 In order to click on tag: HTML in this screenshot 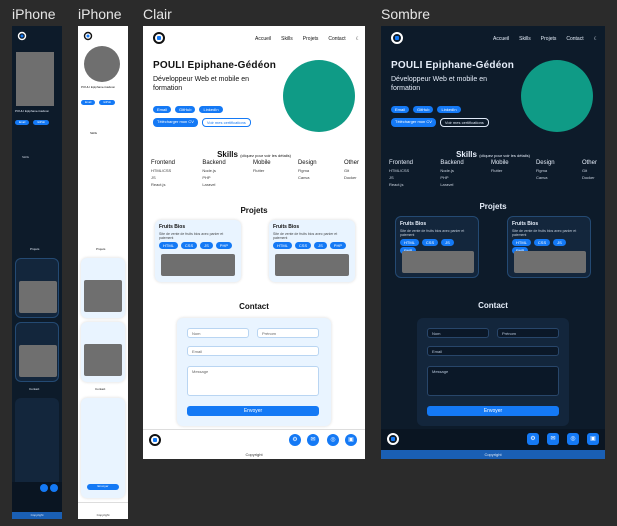, I will do `click(282, 245)`.